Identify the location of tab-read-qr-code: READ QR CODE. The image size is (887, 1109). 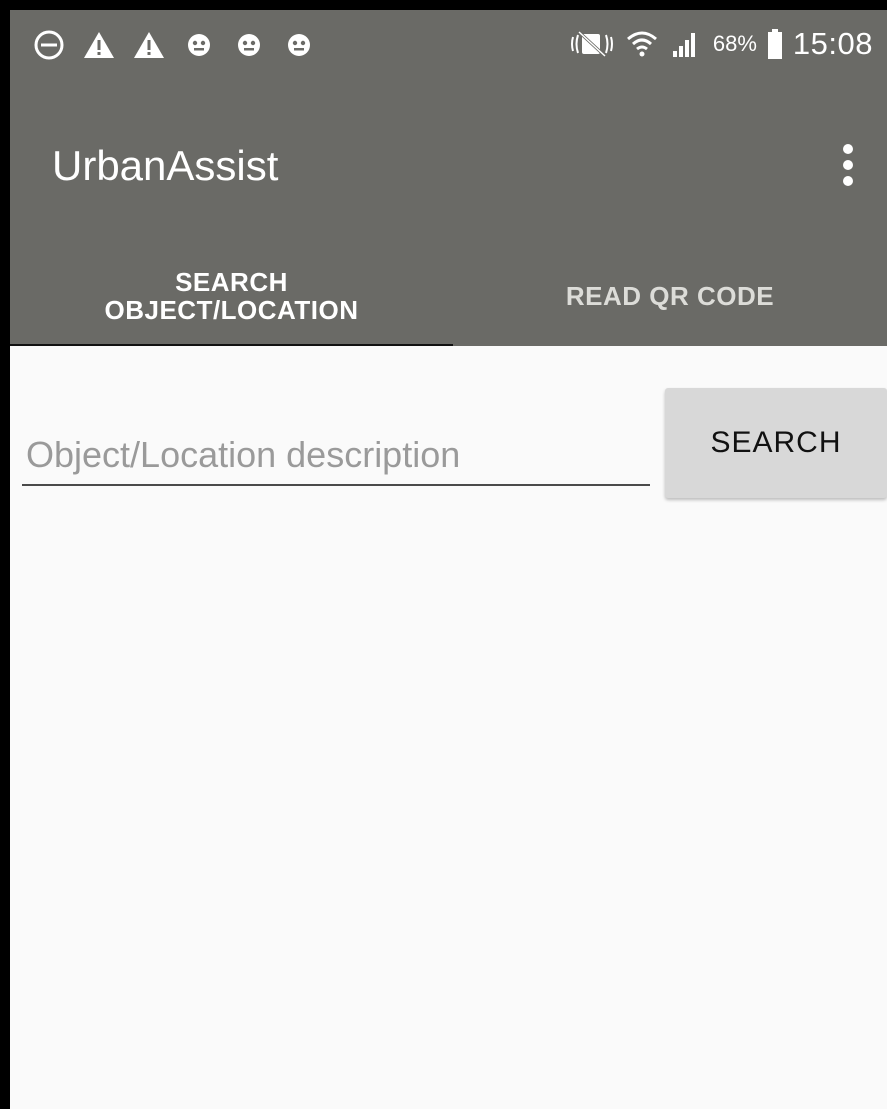
(670, 296).